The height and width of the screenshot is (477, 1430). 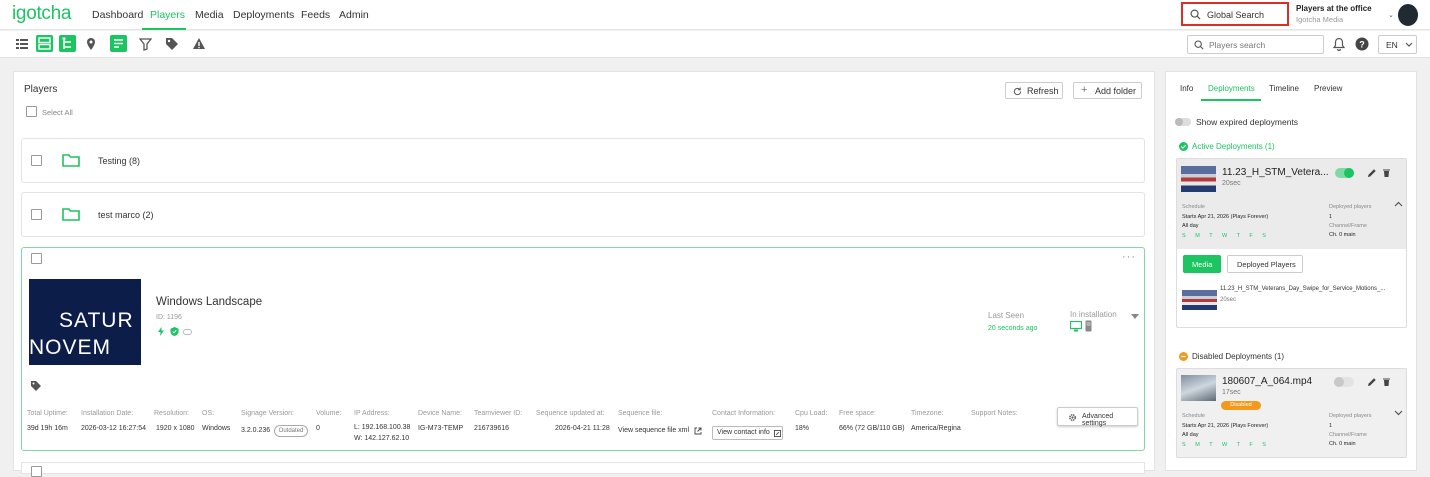 I want to click on plus-icon: +, so click(x=1084, y=90).